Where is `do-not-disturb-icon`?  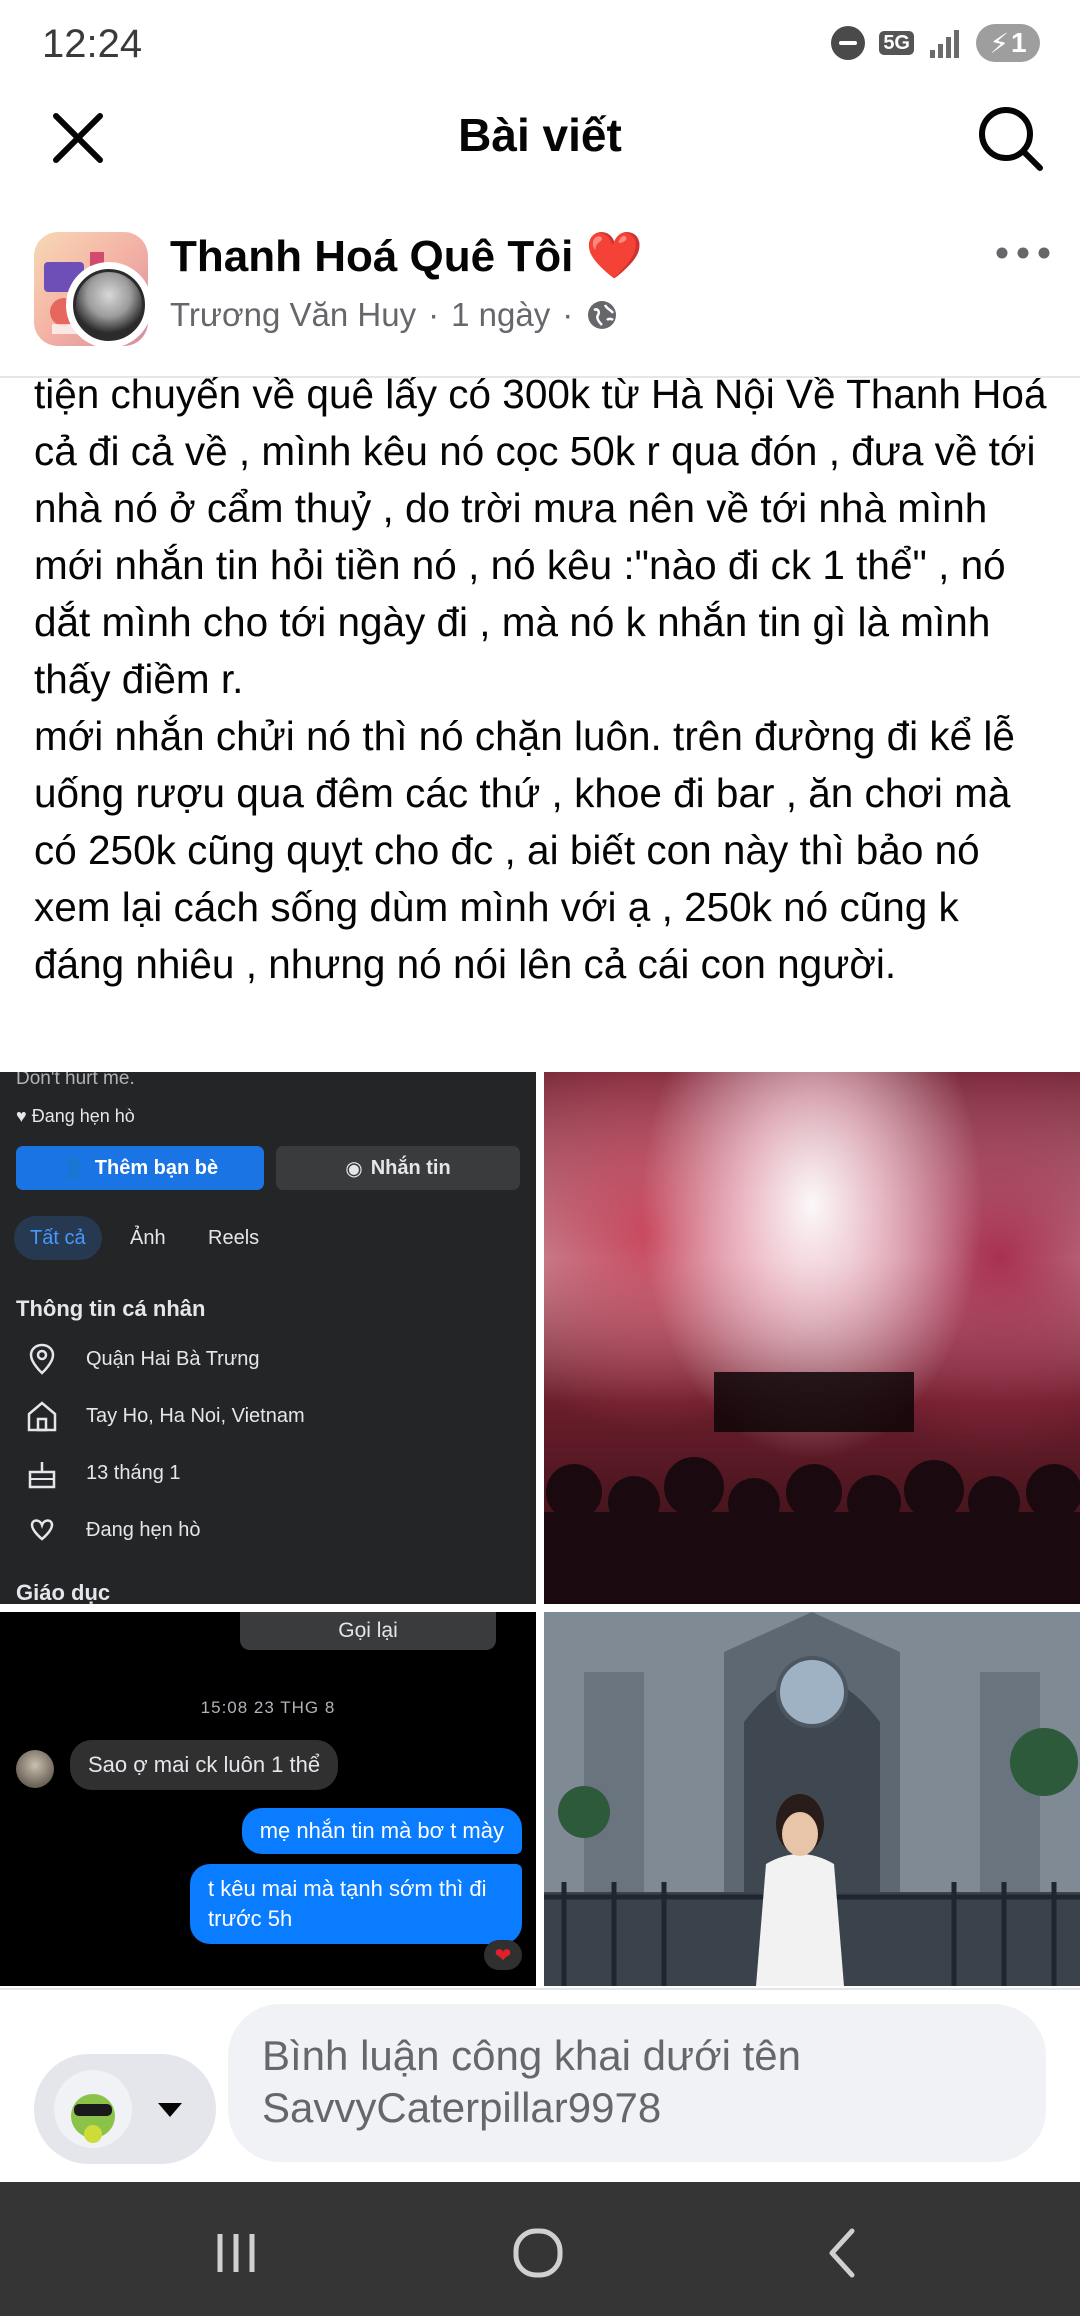 do-not-disturb-icon is located at coordinates (848, 43).